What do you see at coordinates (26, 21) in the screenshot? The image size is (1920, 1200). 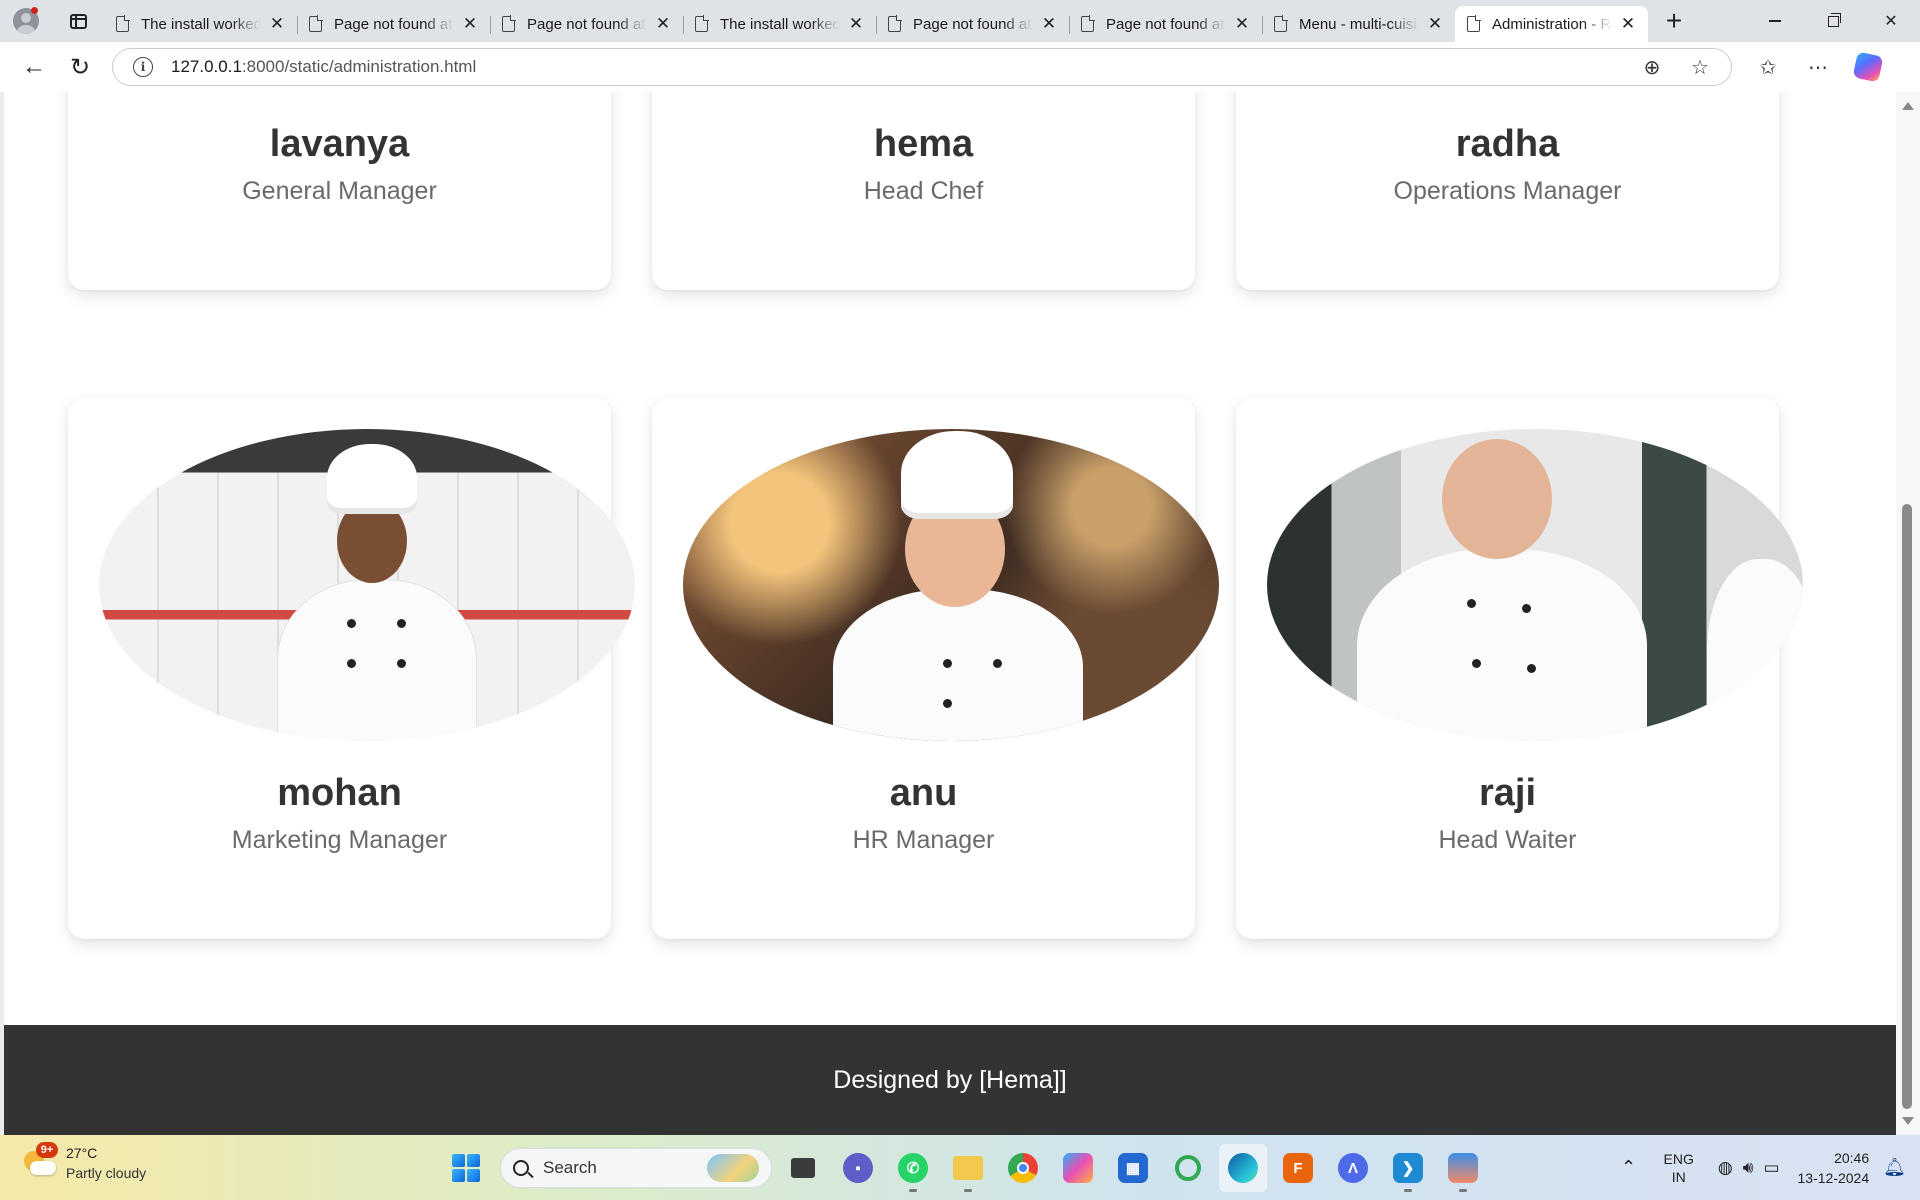 I see `profile-button` at bounding box center [26, 21].